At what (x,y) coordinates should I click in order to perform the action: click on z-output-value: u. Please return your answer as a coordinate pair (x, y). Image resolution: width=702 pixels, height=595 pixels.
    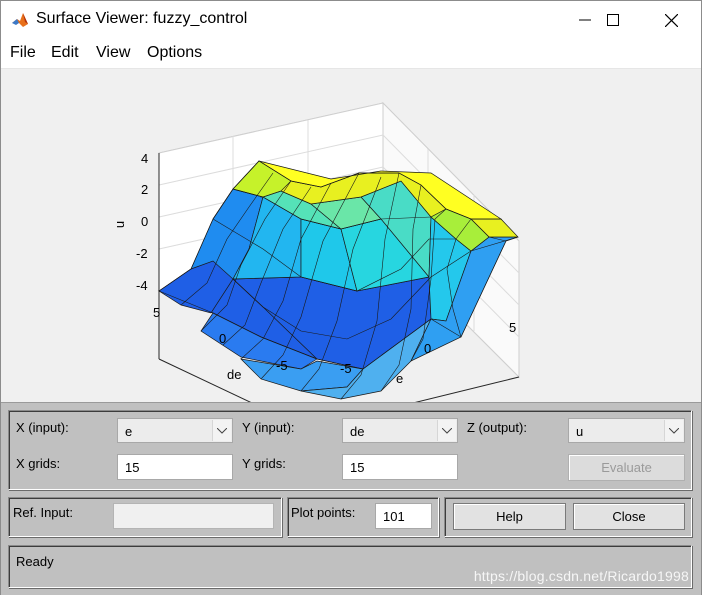
    Looking at the image, I should click on (580, 431).